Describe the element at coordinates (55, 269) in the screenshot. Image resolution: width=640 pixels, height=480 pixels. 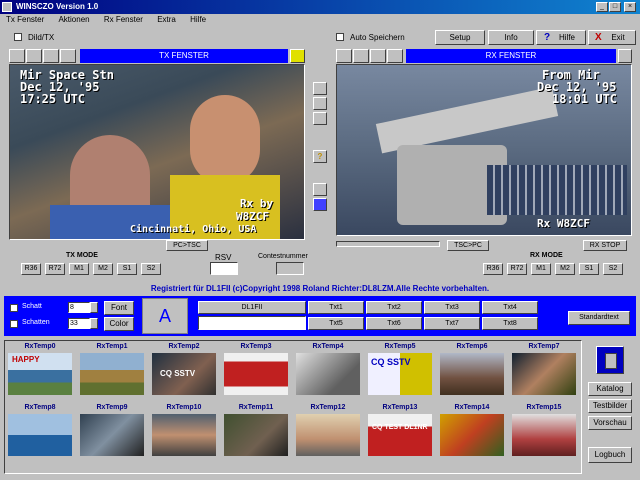
I see `tx-mode-r72: R72` at that location.